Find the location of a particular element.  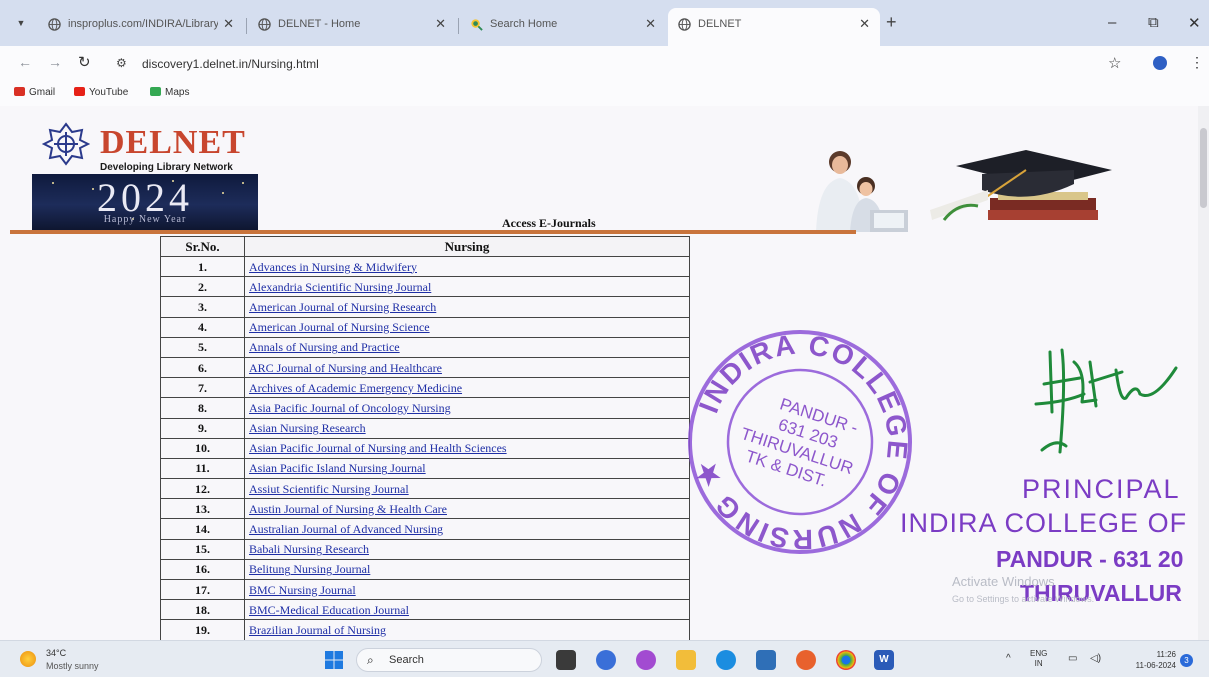

journal-link: Advances in Nursing & Midwifery is located at coordinates (333, 267).